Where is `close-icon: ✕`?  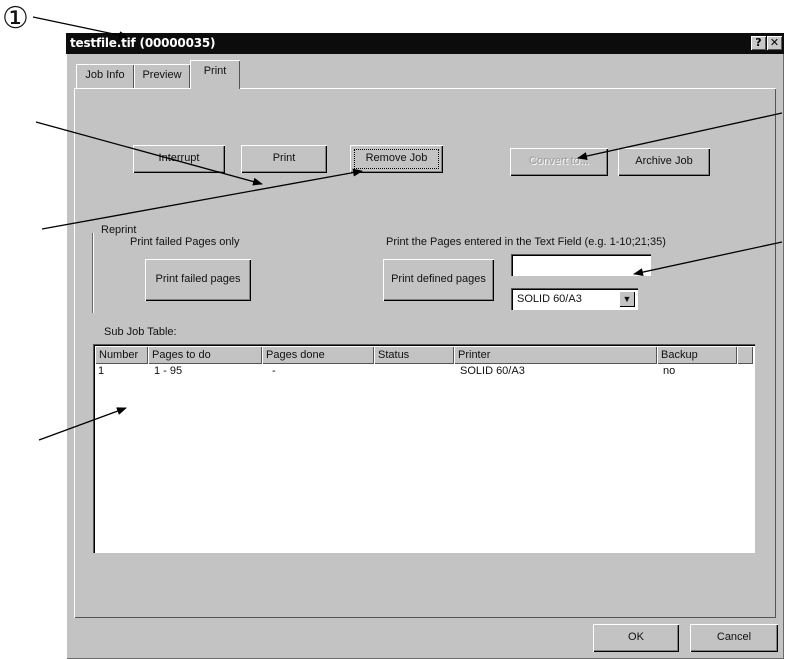
close-icon: ✕ is located at coordinates (774, 43).